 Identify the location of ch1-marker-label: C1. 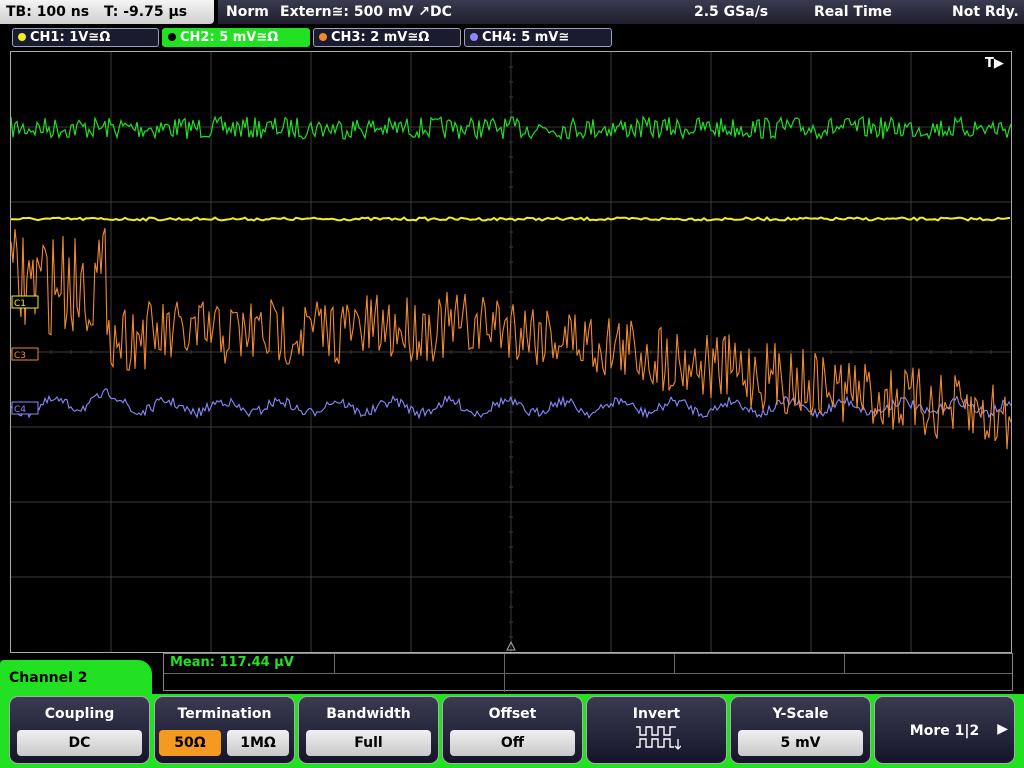
(20, 304).